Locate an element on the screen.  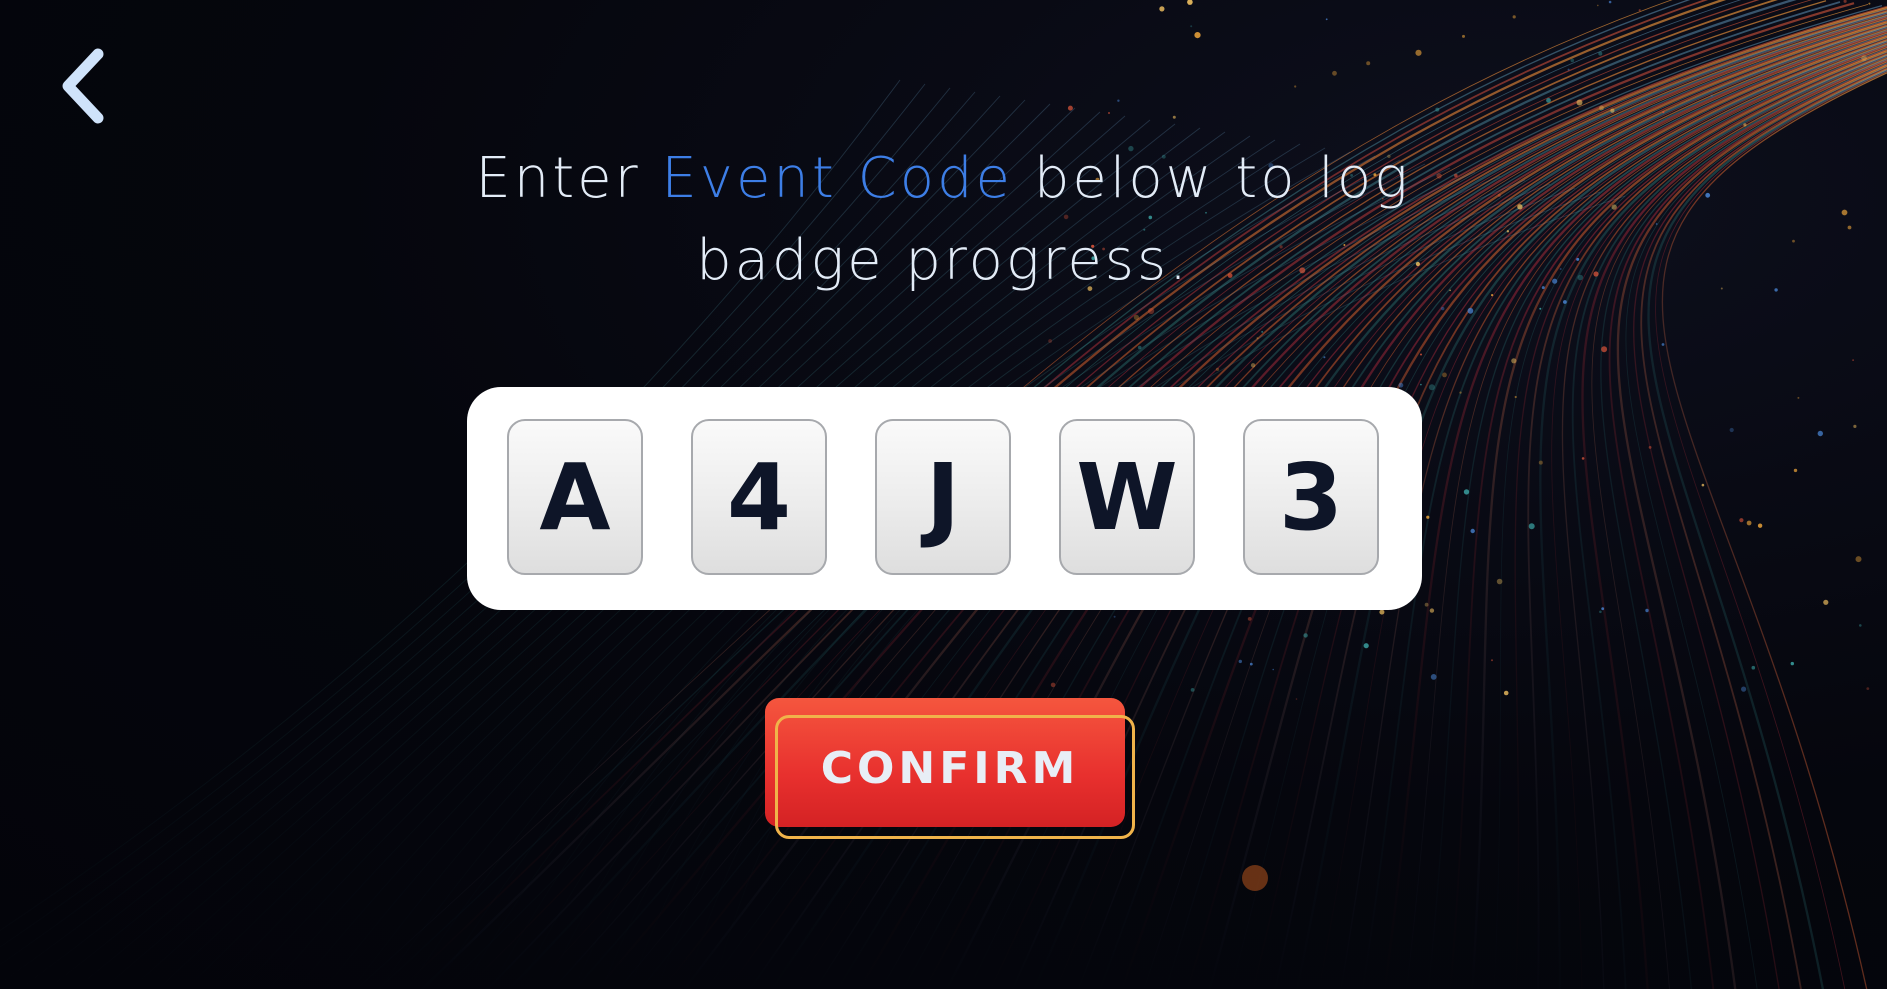
code-char-5: 3 is located at coordinates (1311, 497).